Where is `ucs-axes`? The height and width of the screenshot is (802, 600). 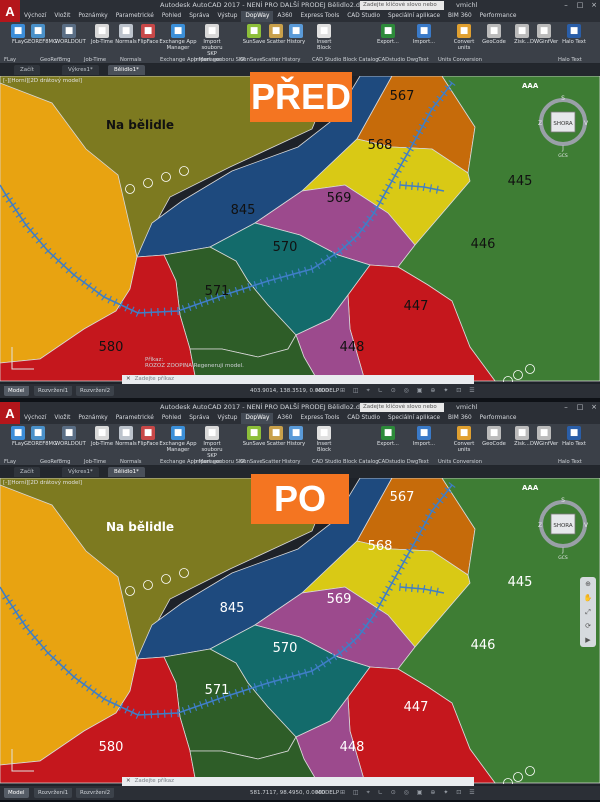 ucs-axes is located at coordinates (22, 358).